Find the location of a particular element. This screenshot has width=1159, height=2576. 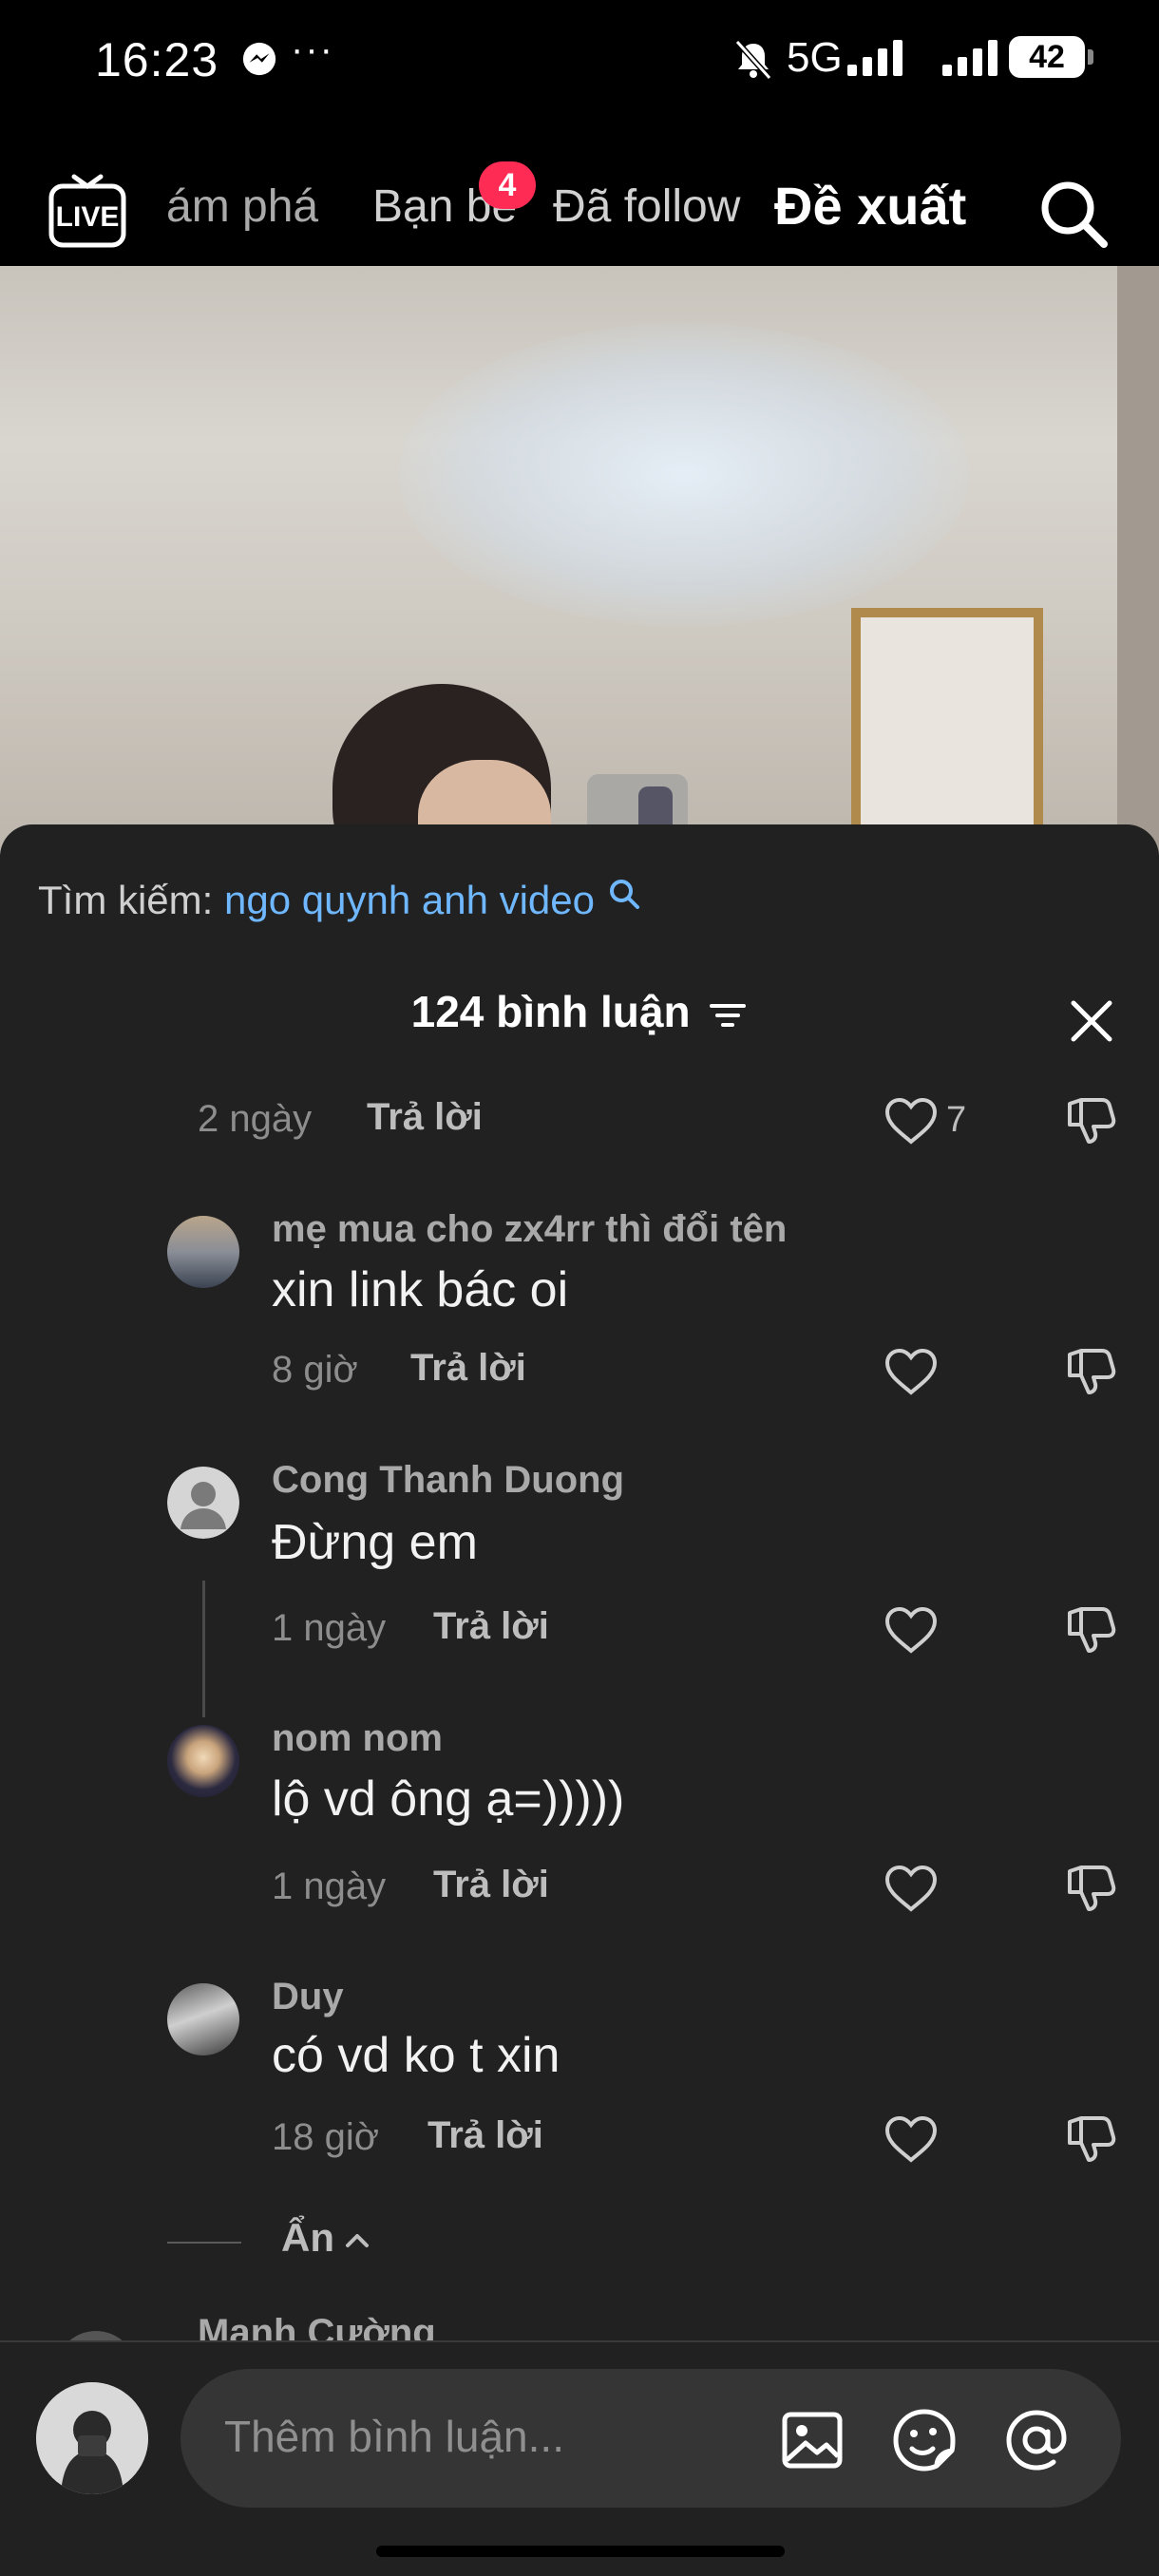

home-indicator is located at coordinates (580, 2551).